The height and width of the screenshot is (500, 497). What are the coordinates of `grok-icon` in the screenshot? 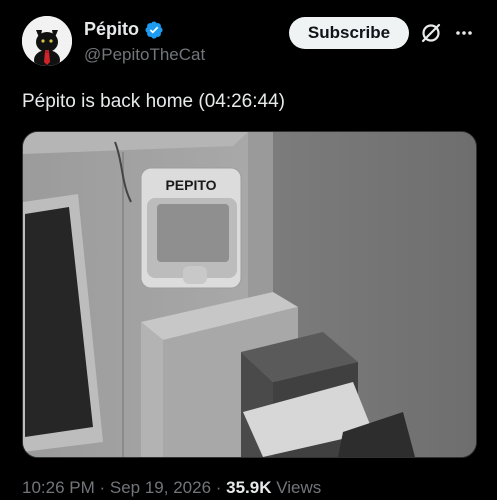 It's located at (431, 33).